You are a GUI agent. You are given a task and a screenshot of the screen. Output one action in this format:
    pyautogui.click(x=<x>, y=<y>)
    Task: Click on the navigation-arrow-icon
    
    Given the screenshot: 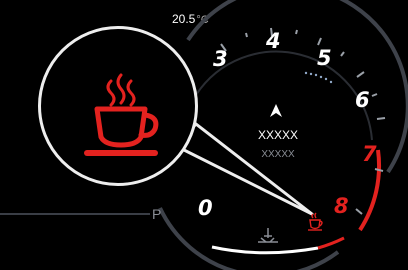 What is the action you would take?
    pyautogui.click(x=276, y=110)
    